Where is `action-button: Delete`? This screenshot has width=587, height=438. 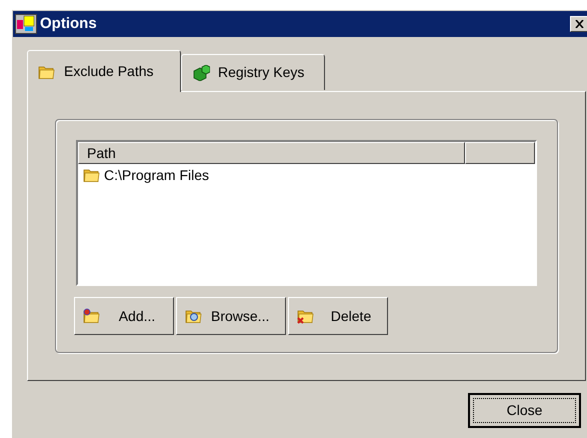
action-button: Delete is located at coordinates (338, 316).